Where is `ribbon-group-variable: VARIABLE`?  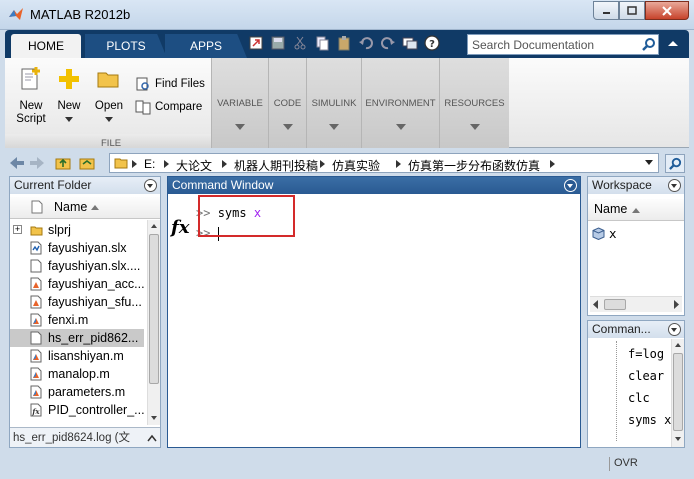 ribbon-group-variable: VARIABLE is located at coordinates (239, 103).